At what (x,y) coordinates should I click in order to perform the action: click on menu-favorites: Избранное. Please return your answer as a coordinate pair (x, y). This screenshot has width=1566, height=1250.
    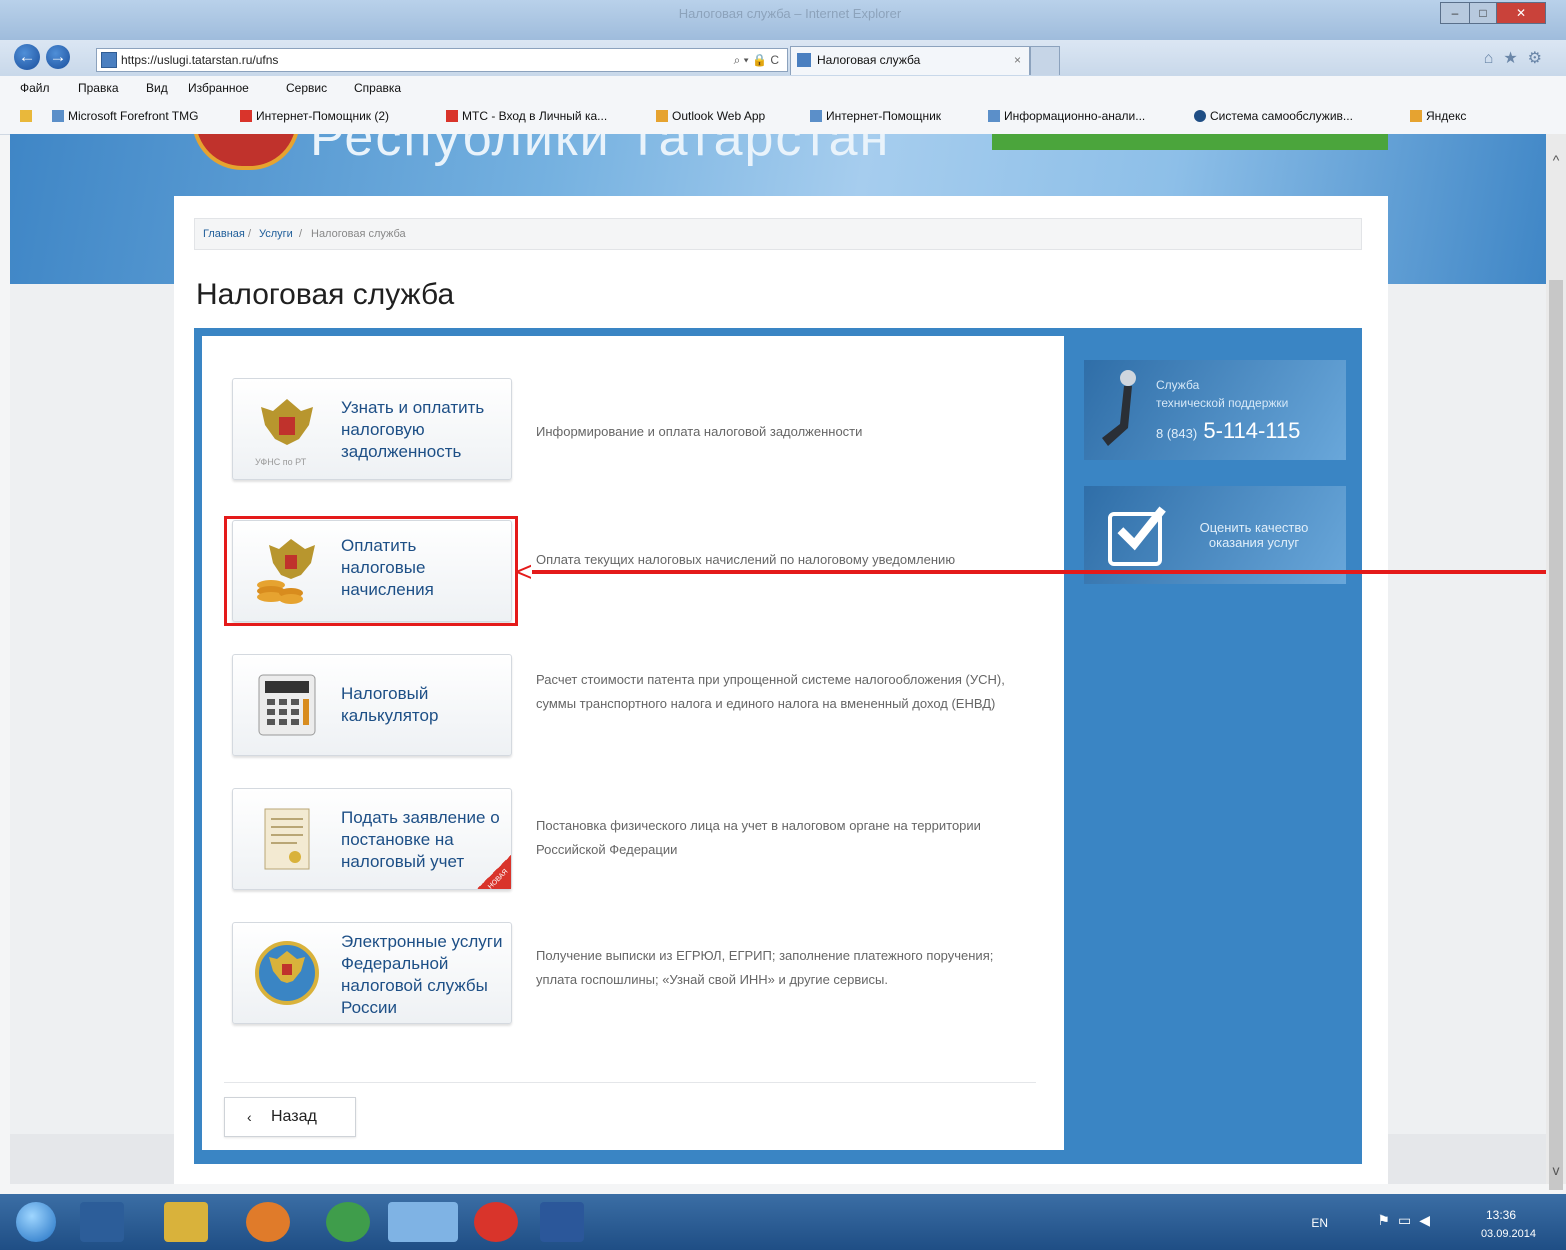
    Looking at the image, I should click on (218, 88).